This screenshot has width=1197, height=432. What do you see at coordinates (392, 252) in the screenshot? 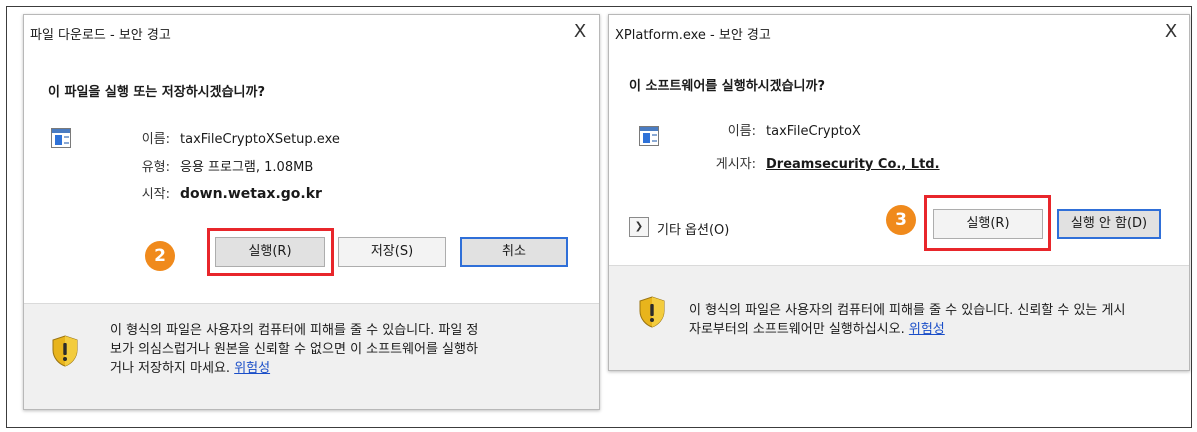
I see `save-button: 저장(S)` at bounding box center [392, 252].